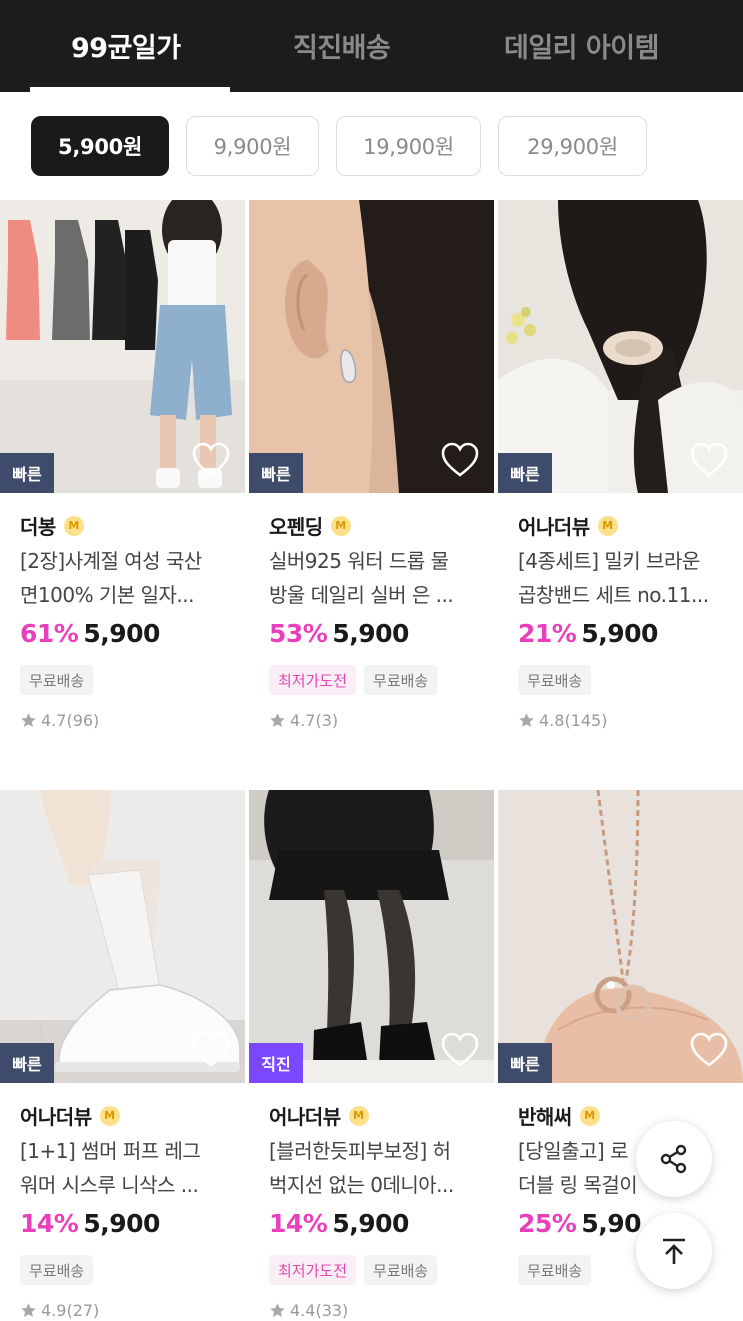  I want to click on price-filter-chips: 5,900원 9,900원 19,900원 29,900원, so click(371, 146).